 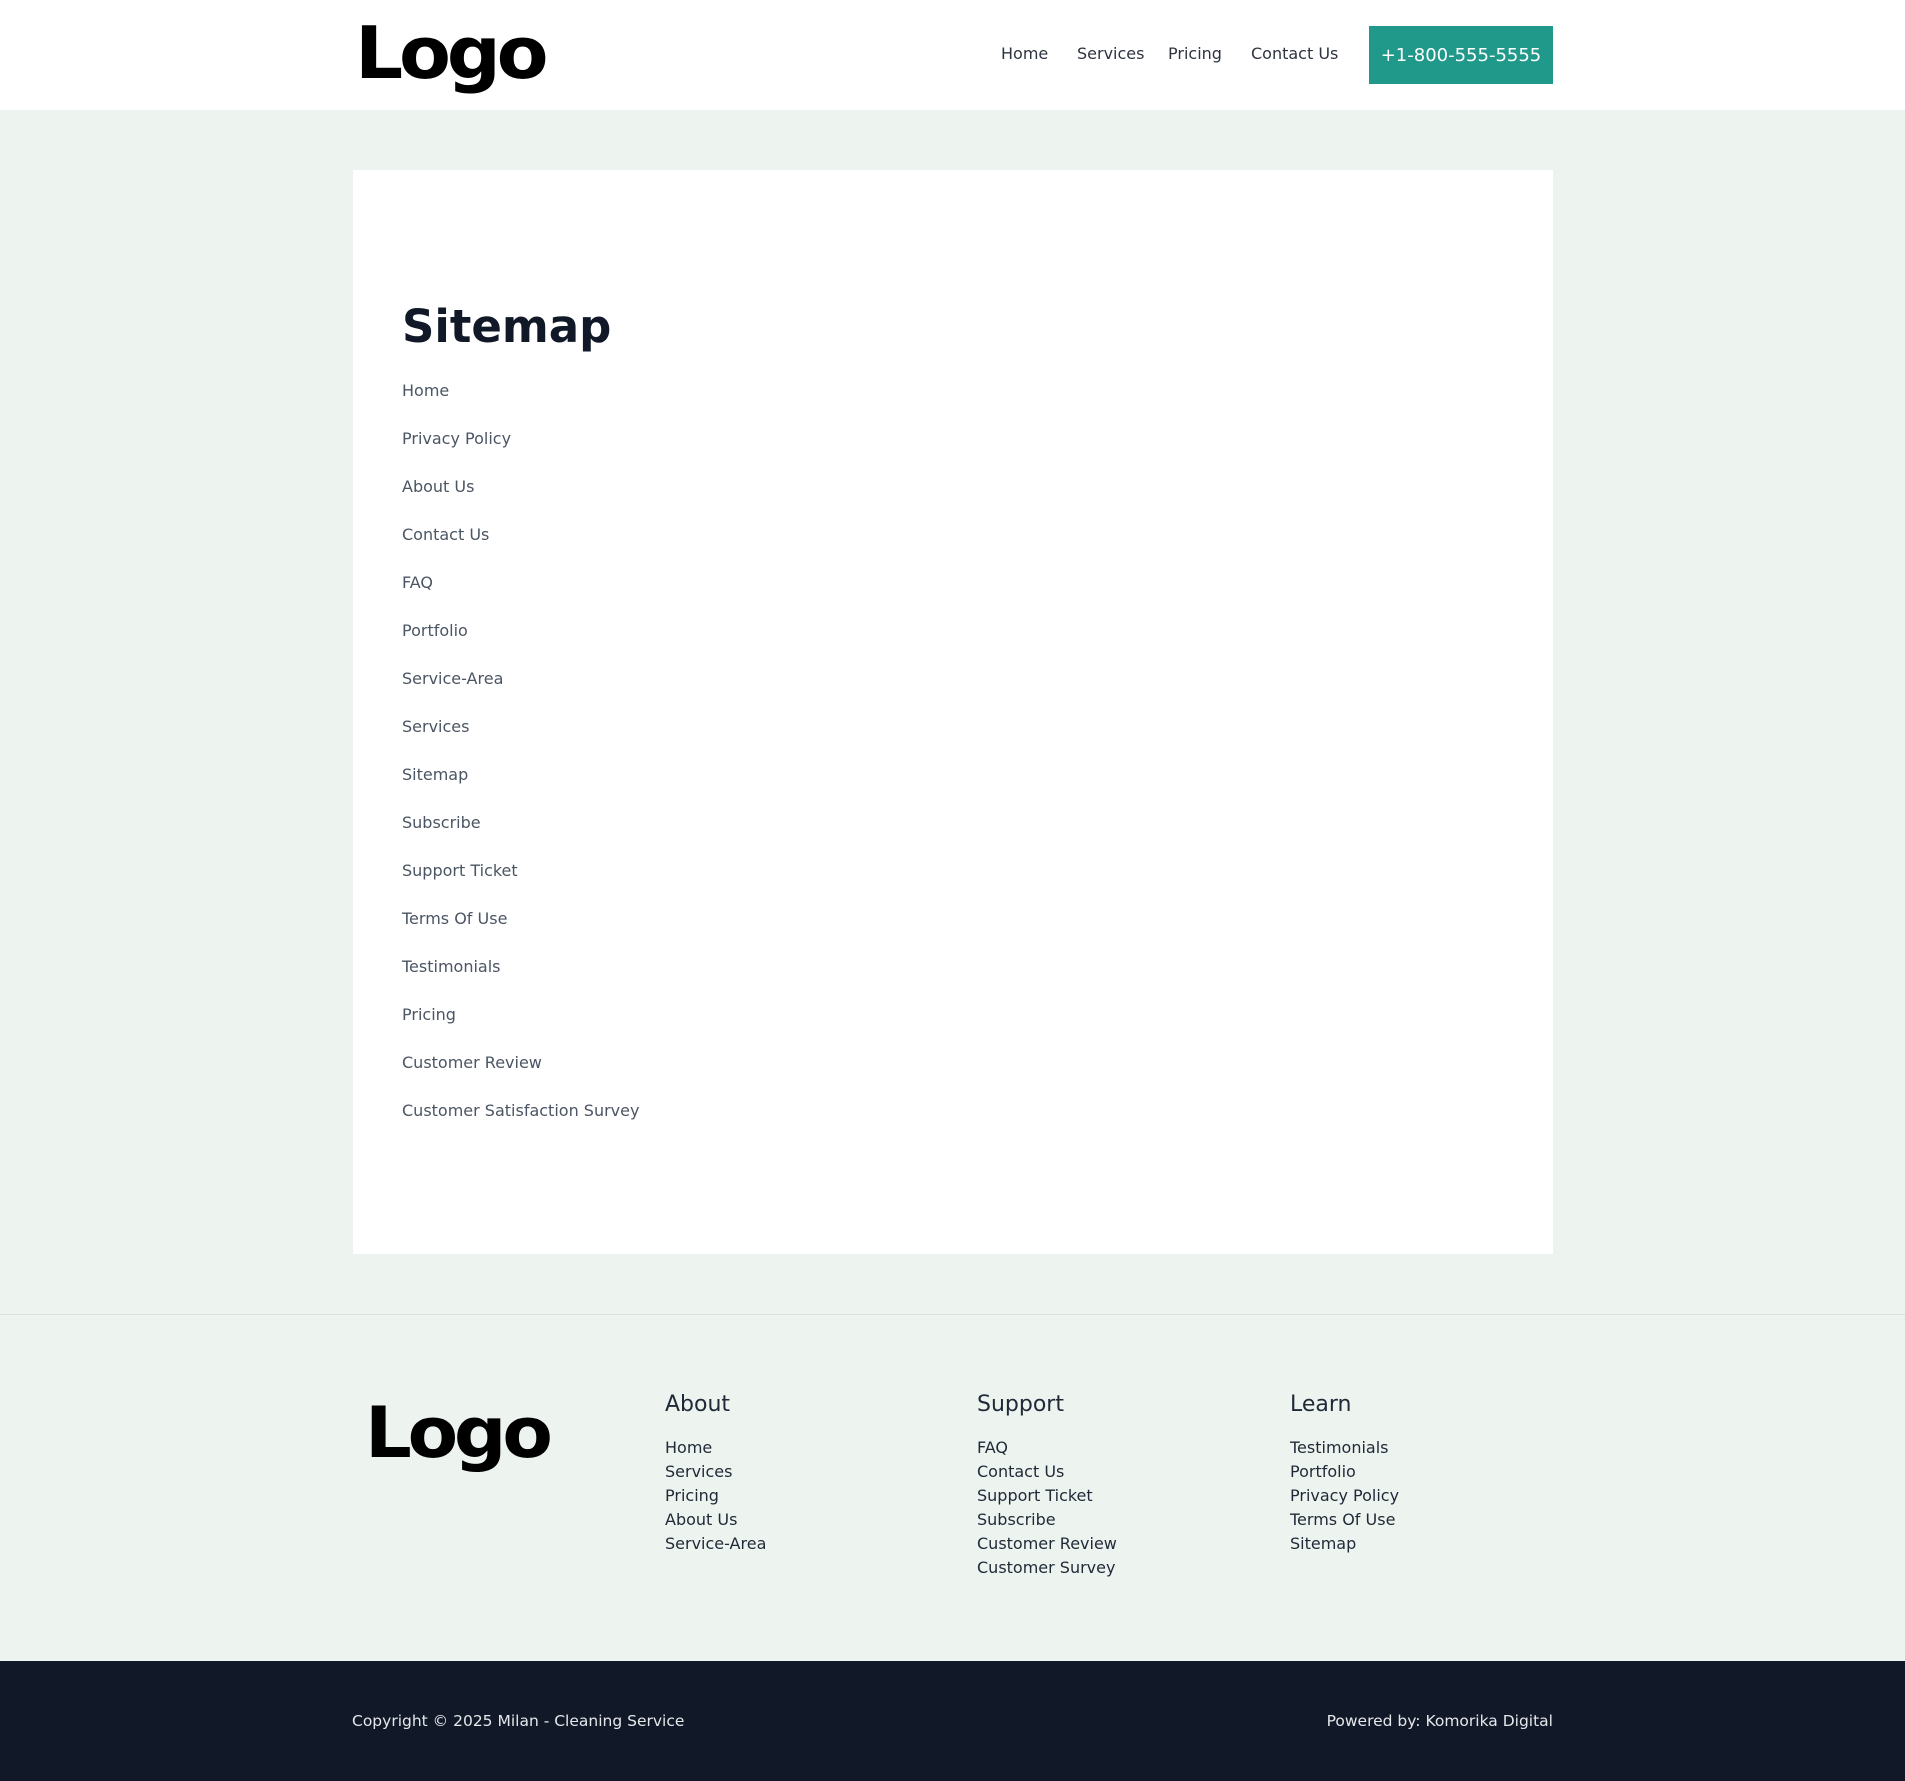 What do you see at coordinates (715, 1543) in the screenshot?
I see `footer-link-service-area: Service-Area` at bounding box center [715, 1543].